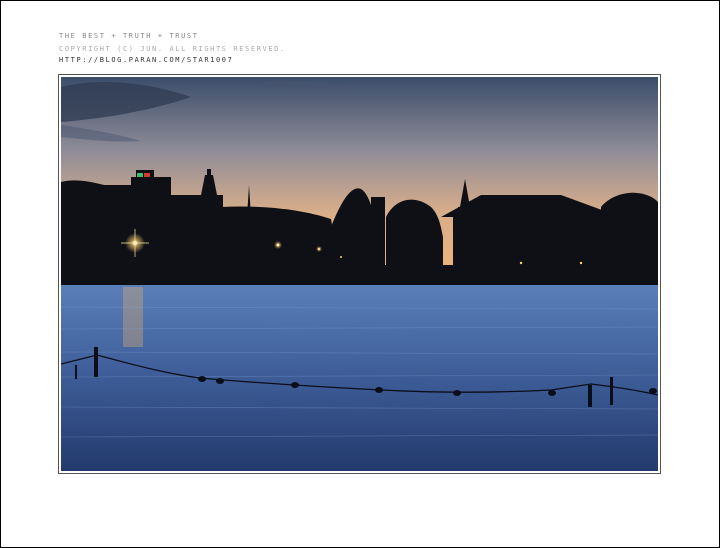  Describe the element at coordinates (146, 60) in the screenshot. I see `caption-url: http://blog.paran.com/star1007` at that location.